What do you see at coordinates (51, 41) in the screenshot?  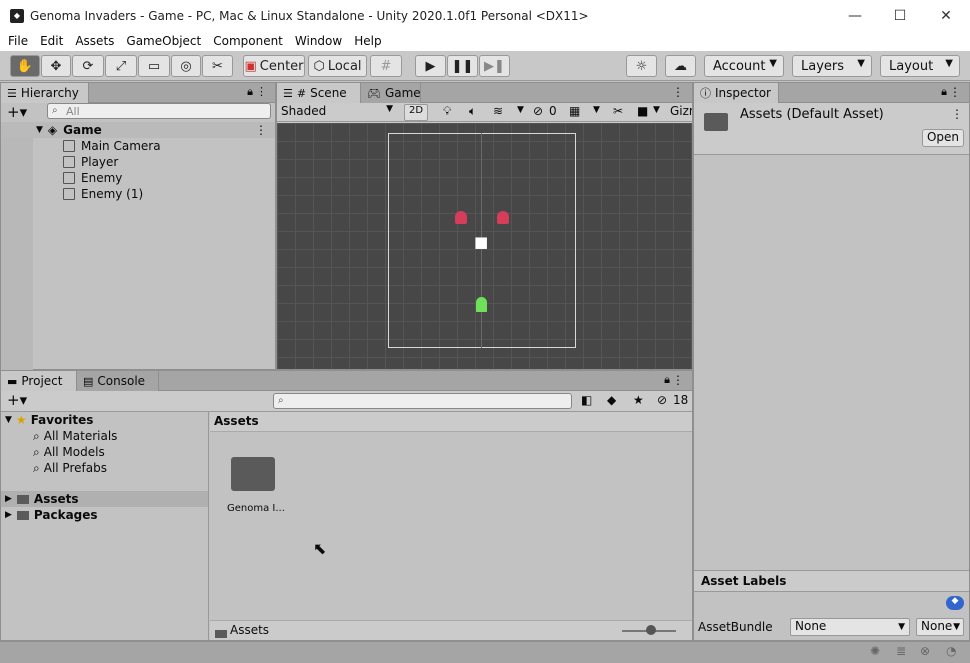 I see `menu-edit: Edit` at bounding box center [51, 41].